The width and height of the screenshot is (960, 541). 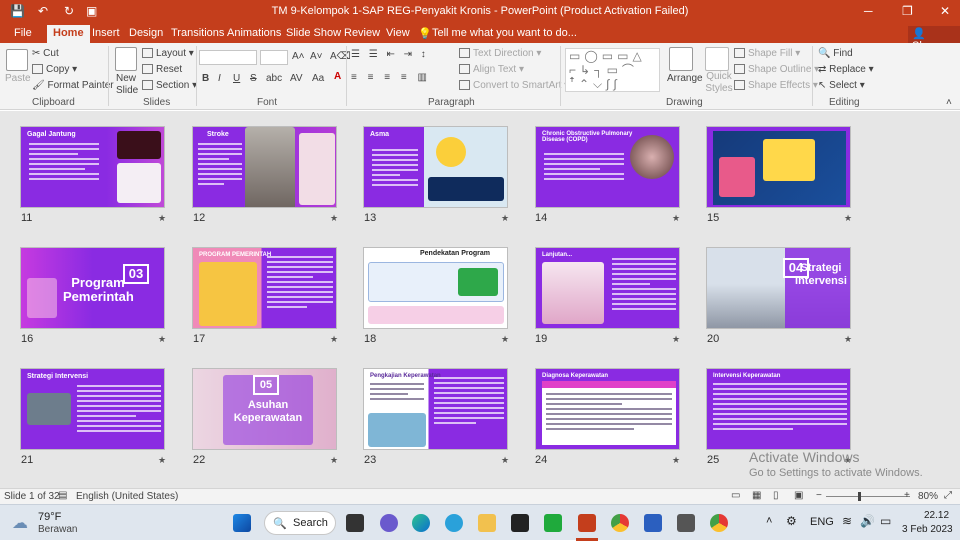 What do you see at coordinates (168, 53) in the screenshot?
I see `layout-button: Layout ▾` at bounding box center [168, 53].